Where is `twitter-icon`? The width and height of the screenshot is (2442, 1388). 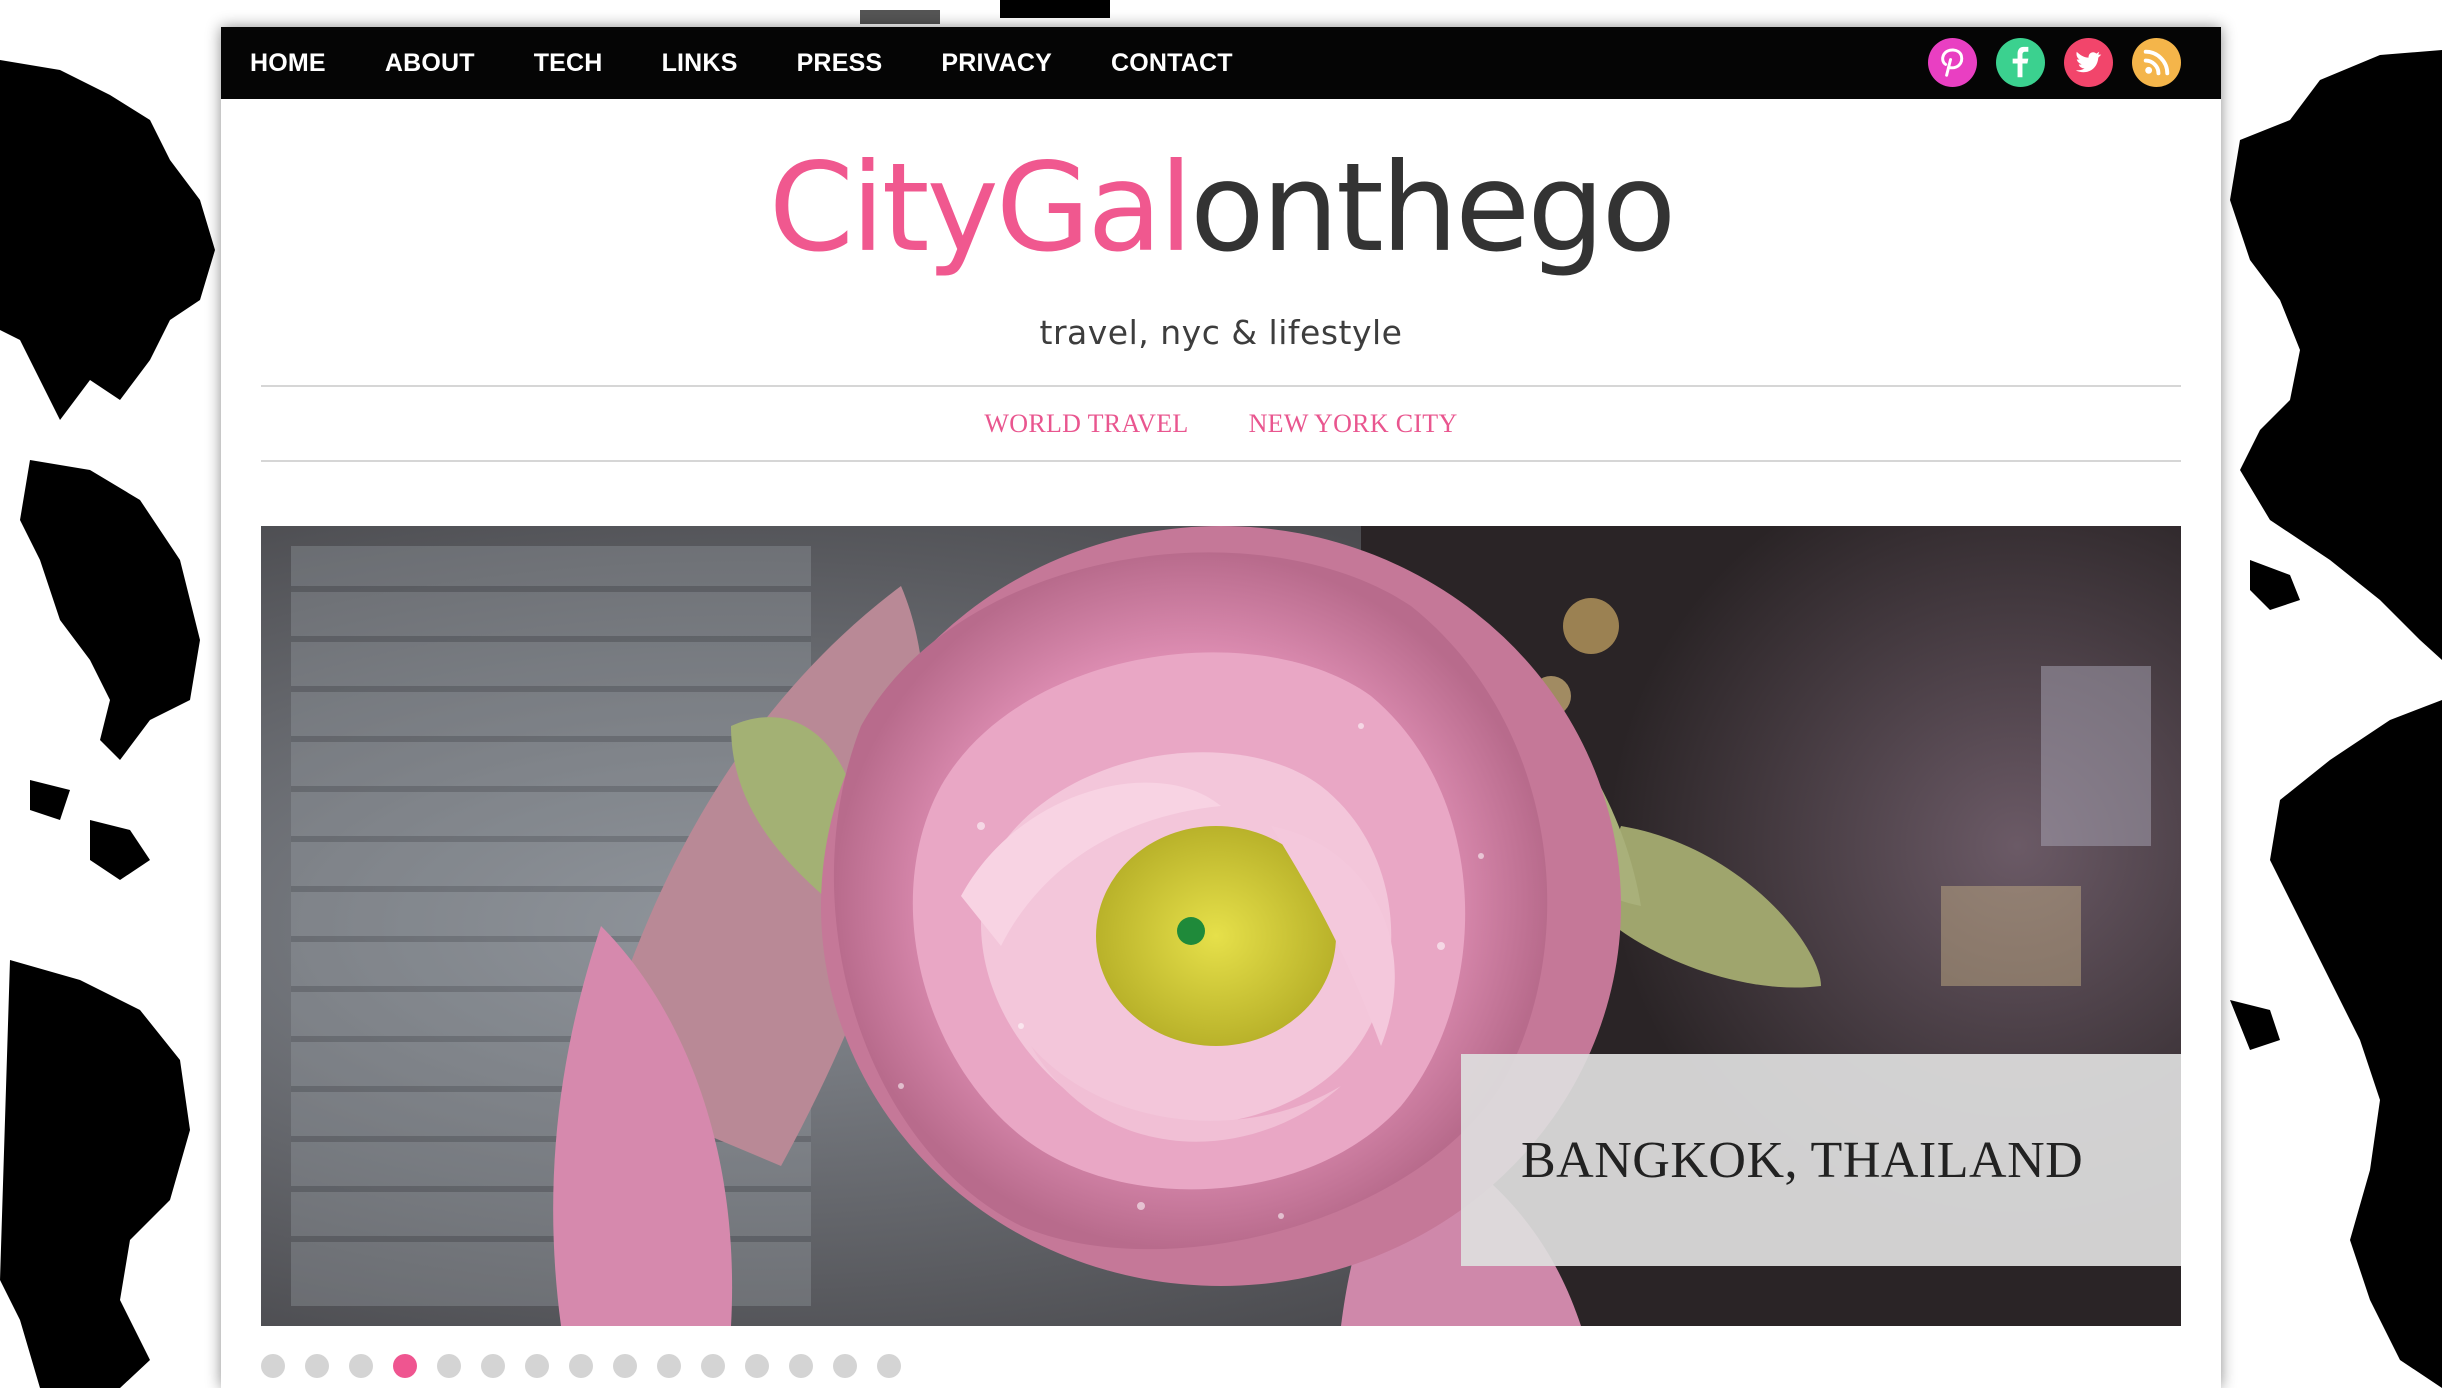 twitter-icon is located at coordinates (2088, 62).